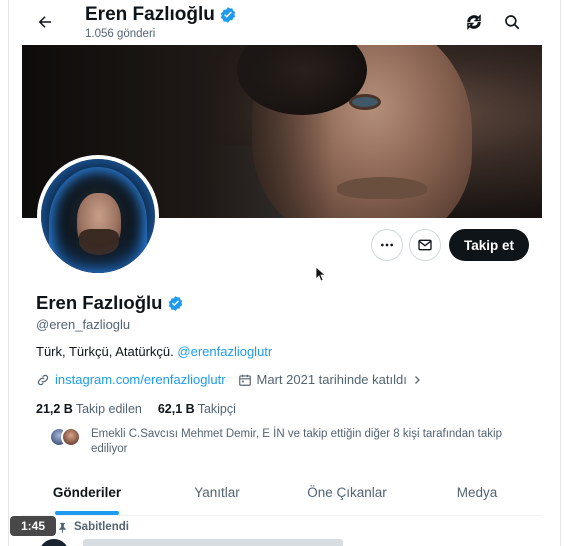 This screenshot has height=546, width=565. I want to click on sync-icon, so click(474, 22).